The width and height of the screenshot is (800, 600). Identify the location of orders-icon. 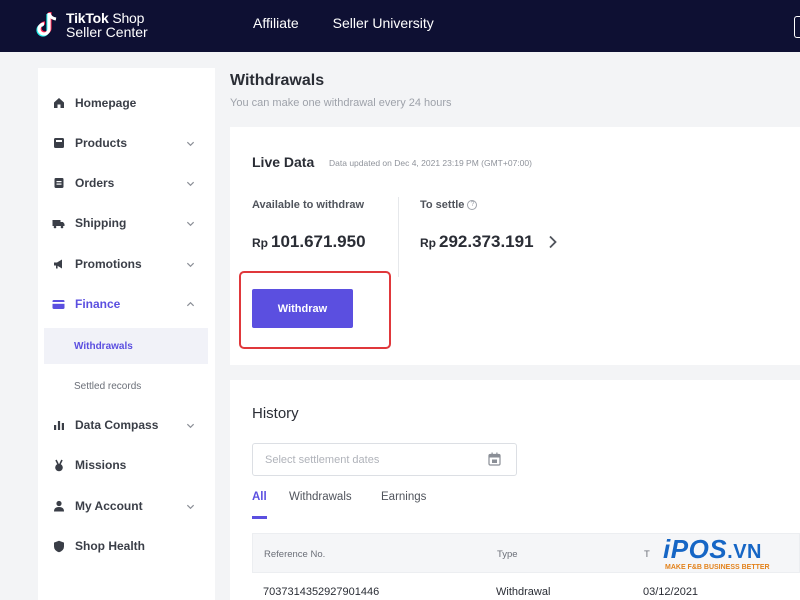
(58, 183).